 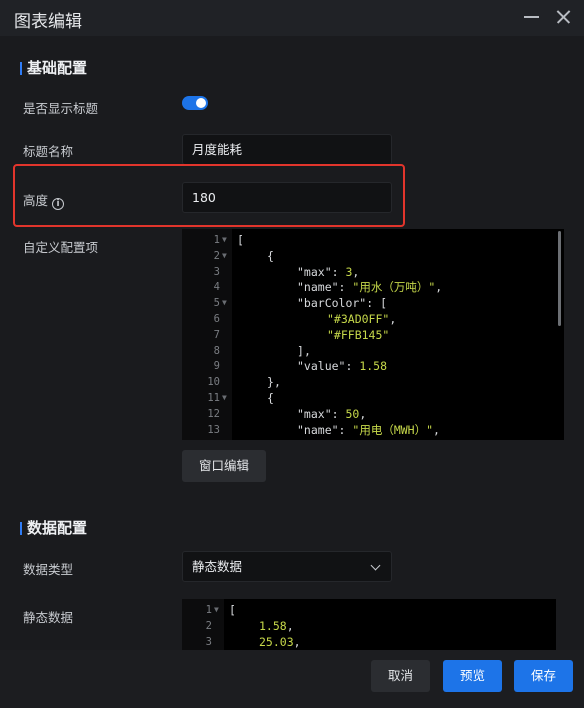 I want to click on code-line: 10},, so click(x=373, y=382).